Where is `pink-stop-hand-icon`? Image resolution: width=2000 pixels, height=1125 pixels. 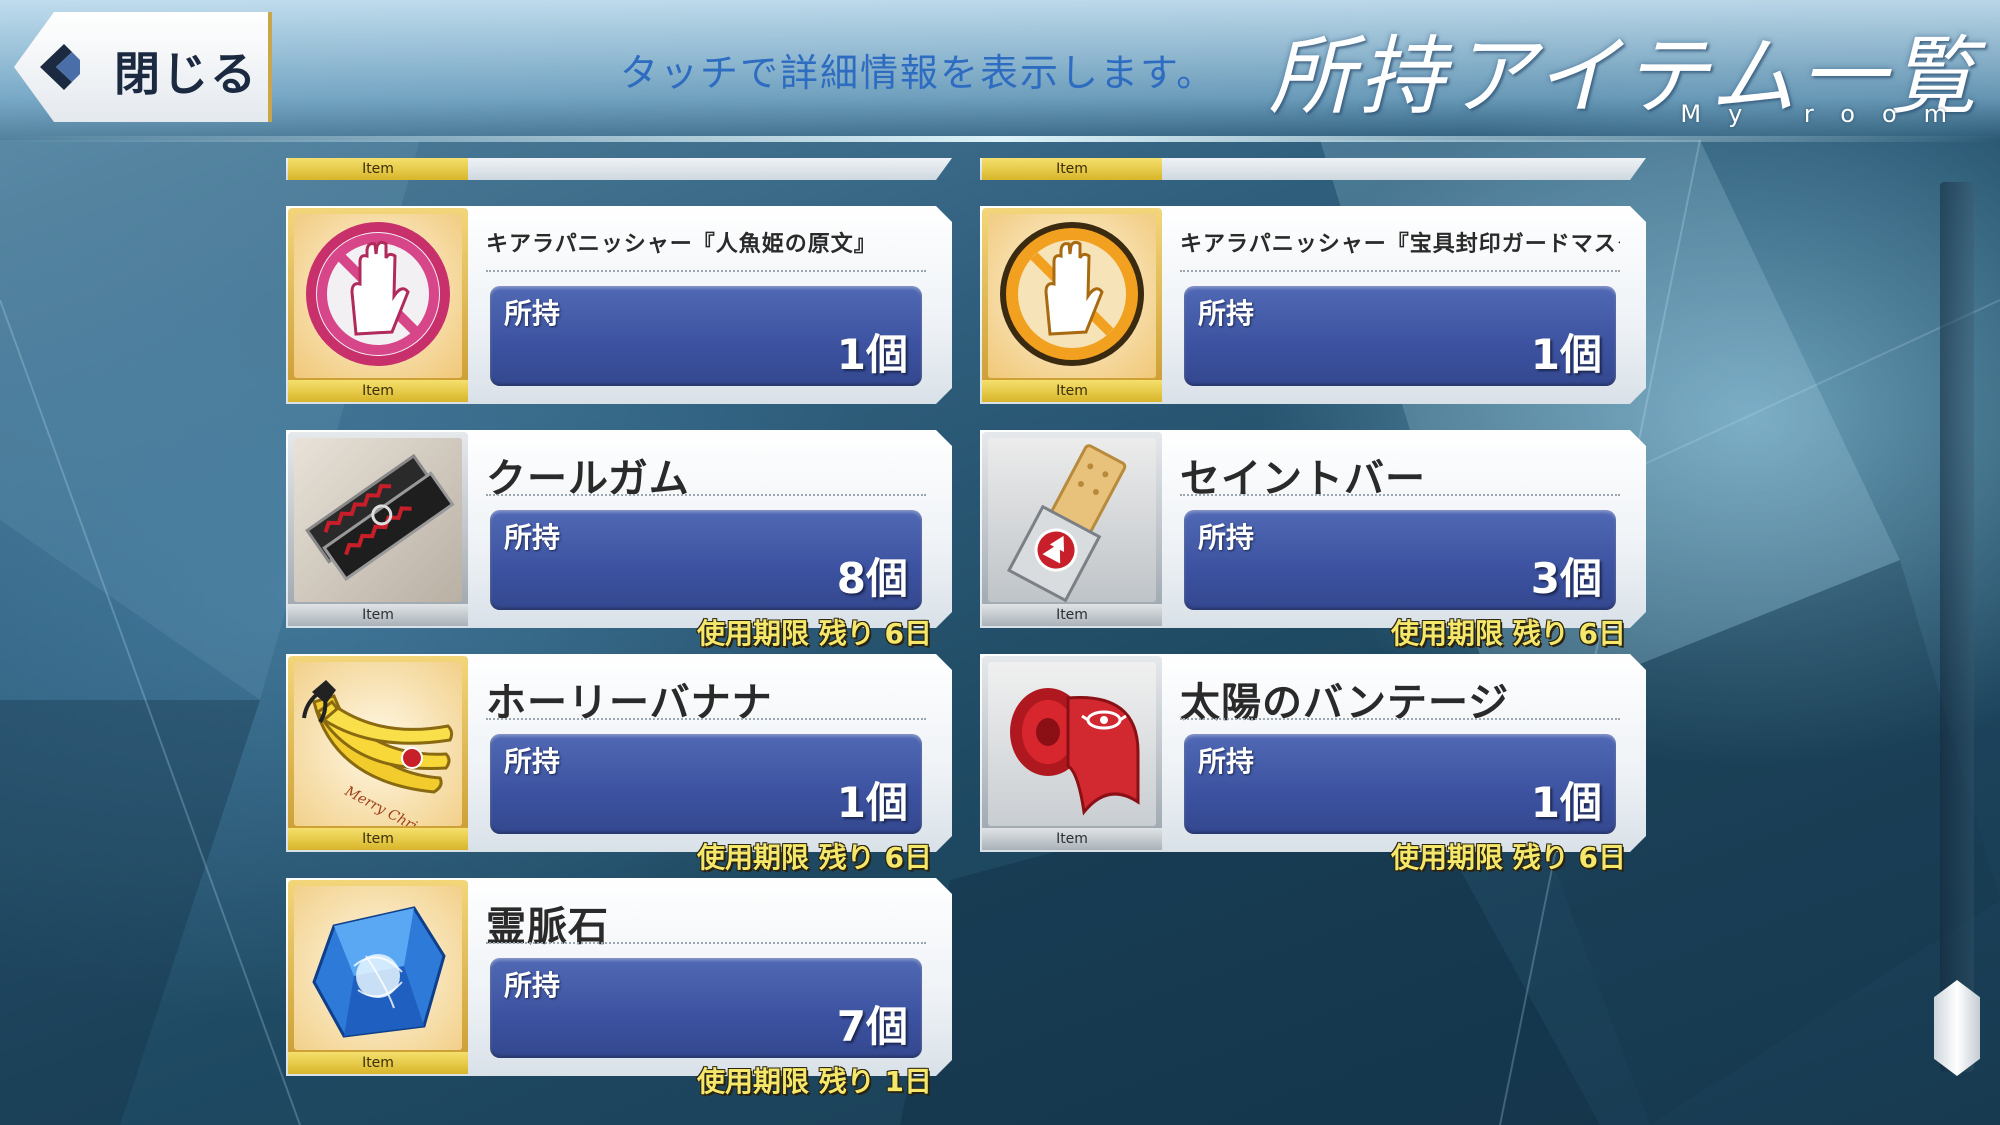 pink-stop-hand-icon is located at coordinates (378, 294).